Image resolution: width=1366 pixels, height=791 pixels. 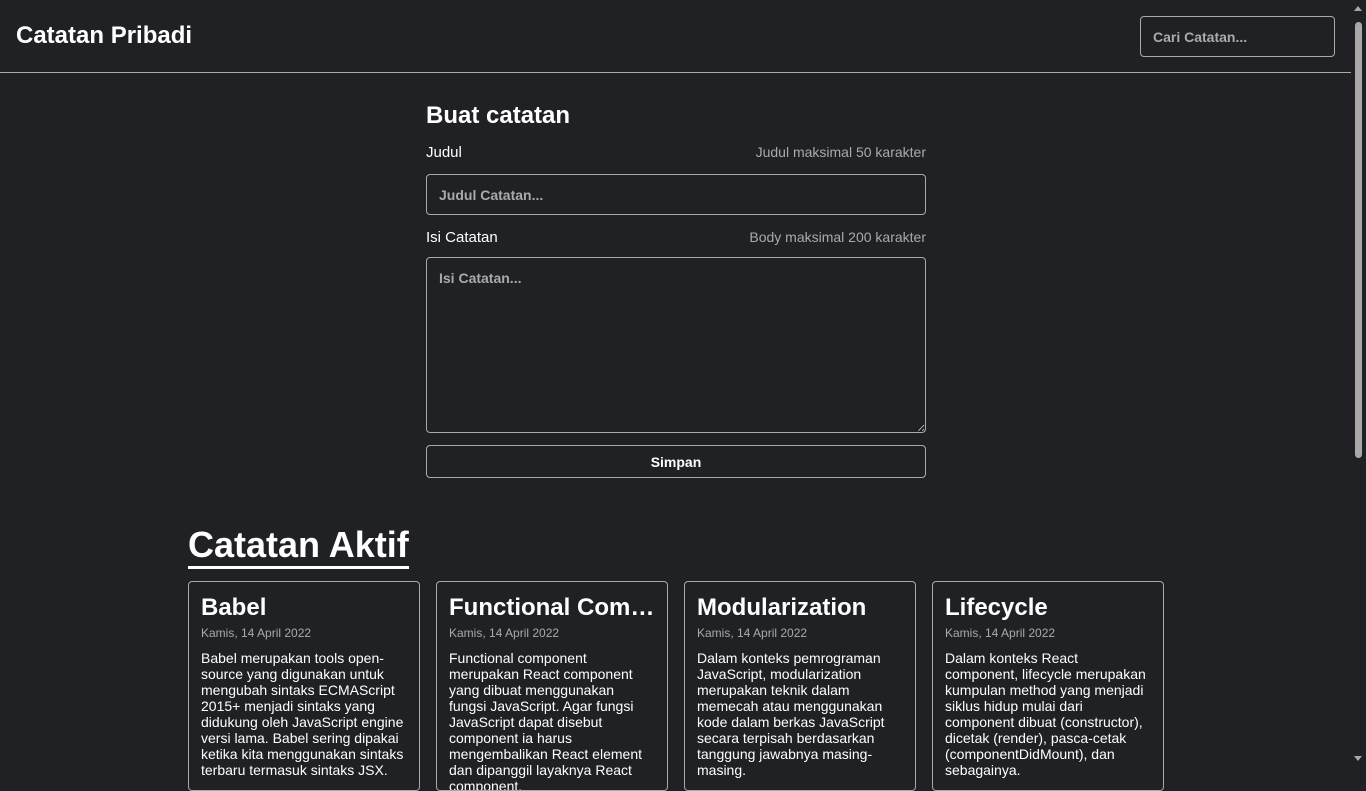 What do you see at coordinates (676, 194) in the screenshot?
I see `note-title-input` at bounding box center [676, 194].